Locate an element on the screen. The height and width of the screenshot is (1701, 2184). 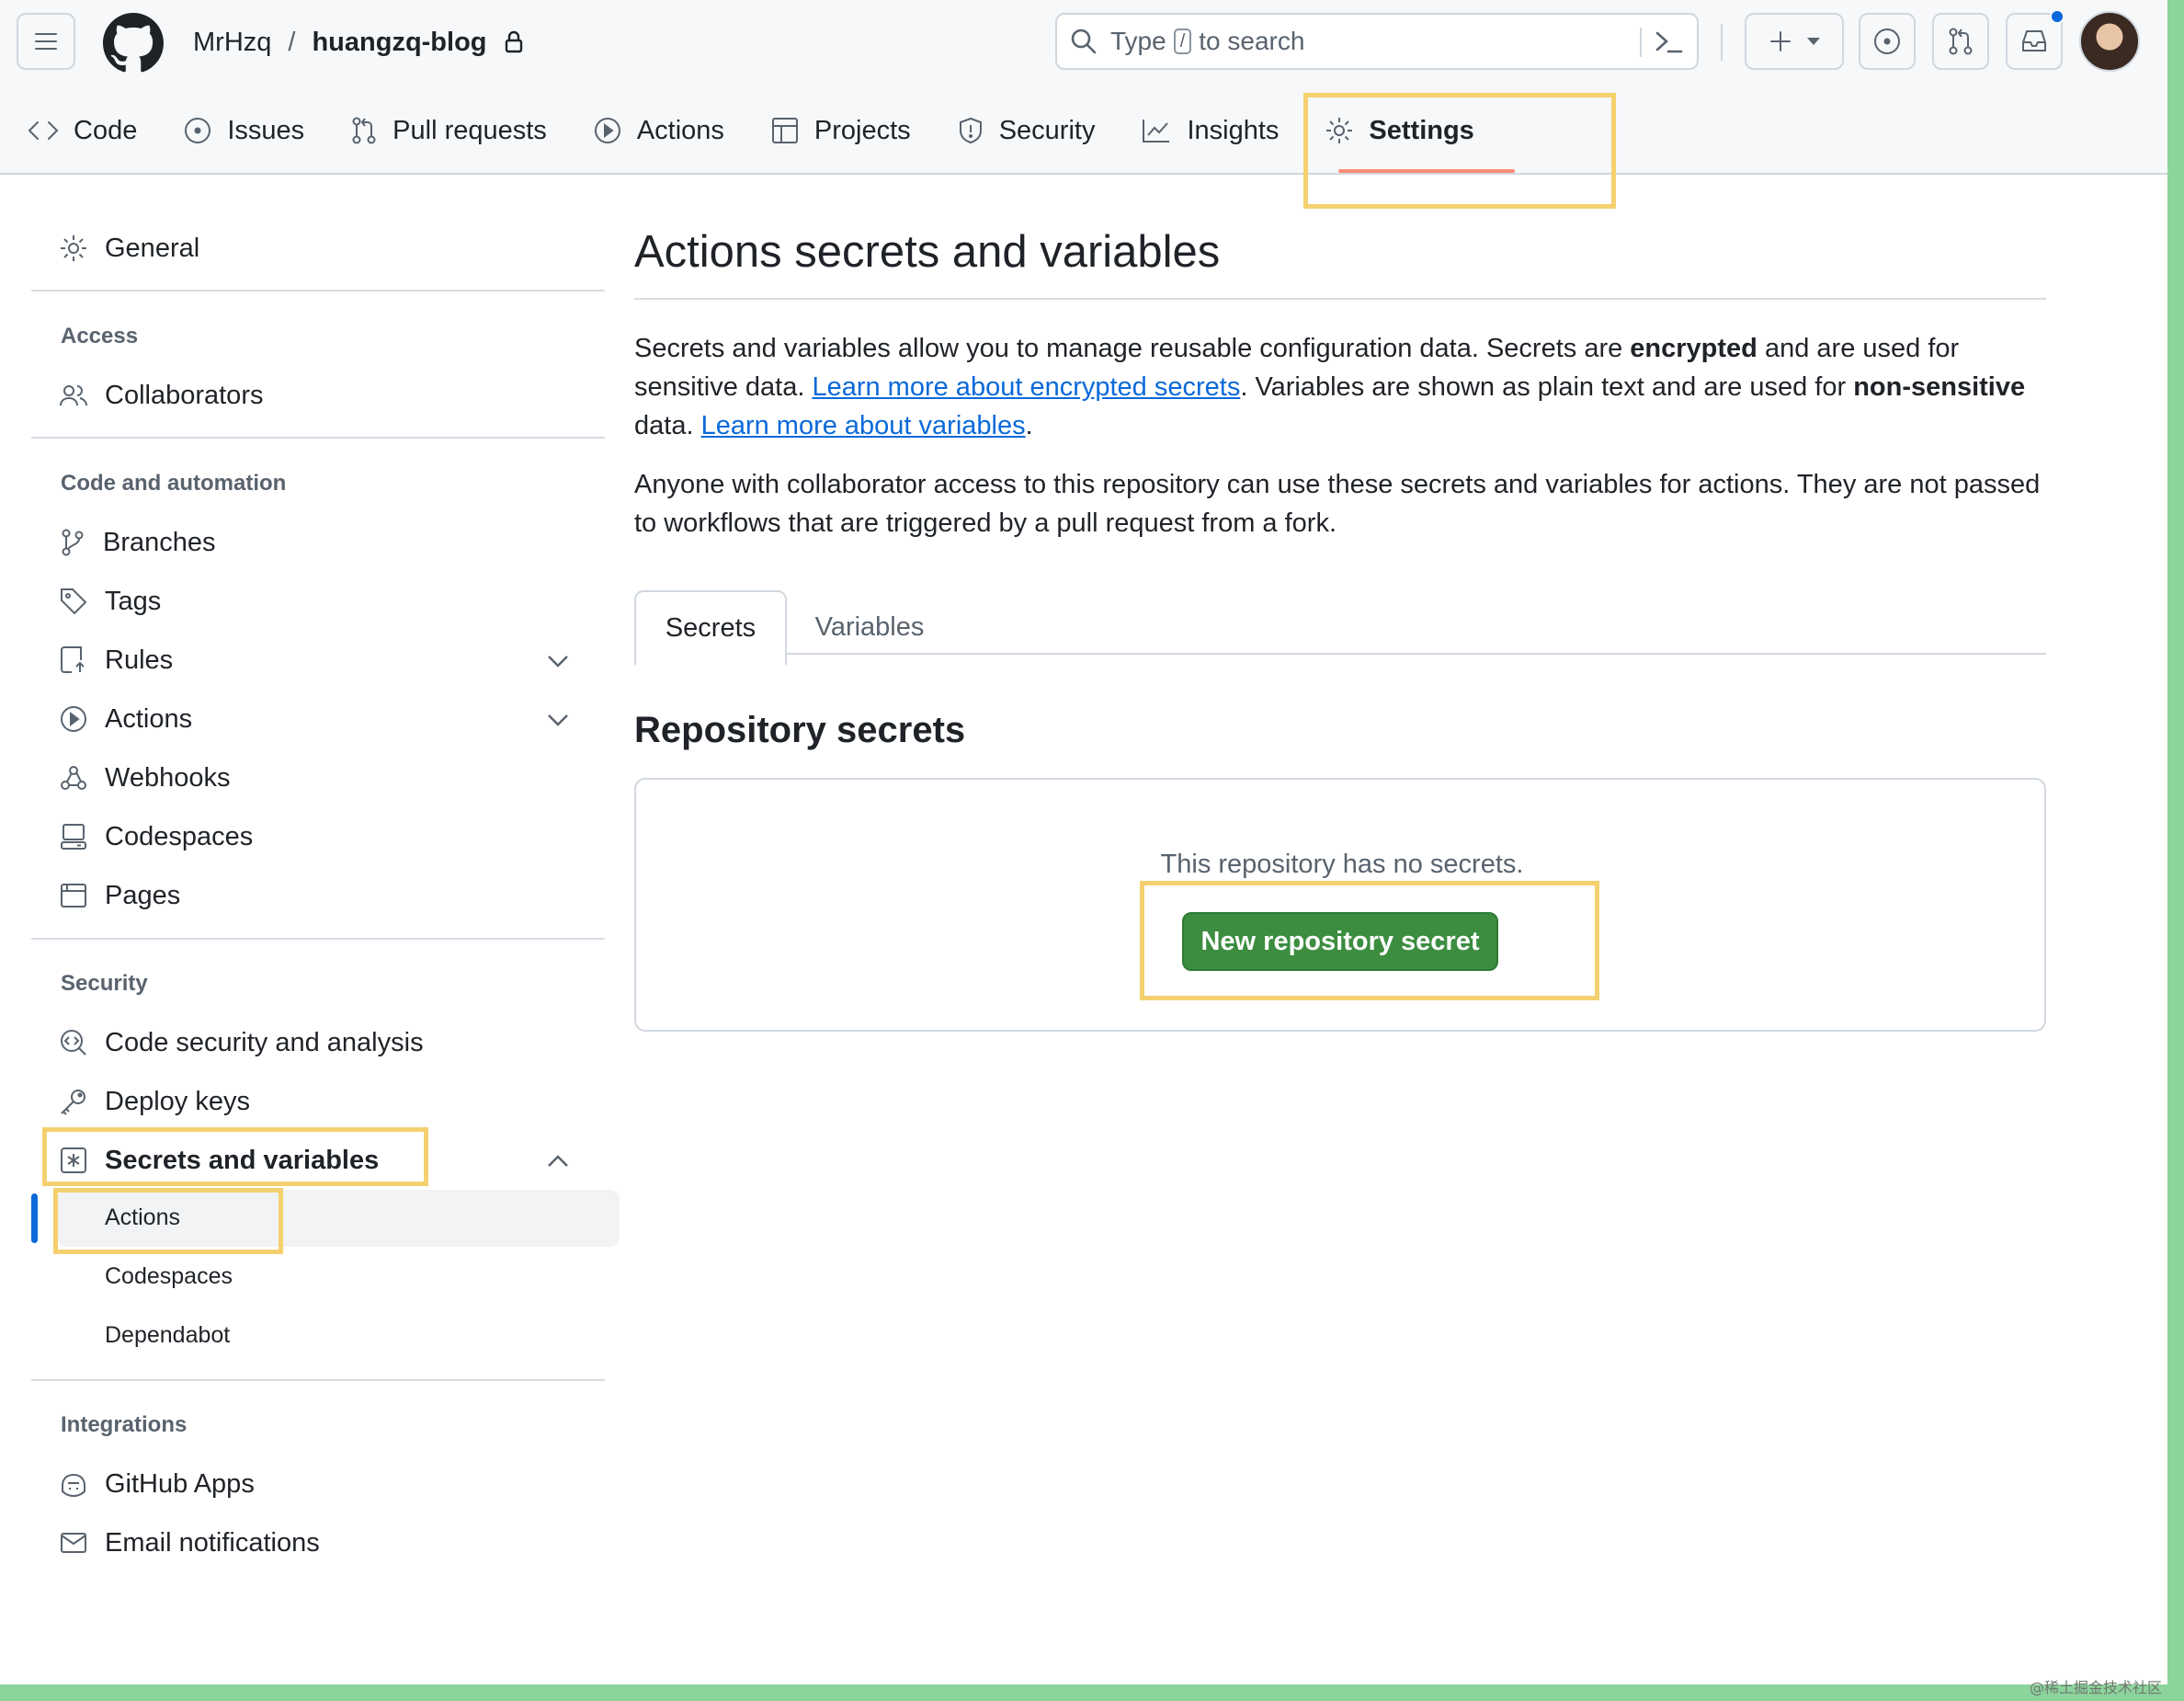
learn-variables-link: Learn more about variables is located at coordinates (863, 425).